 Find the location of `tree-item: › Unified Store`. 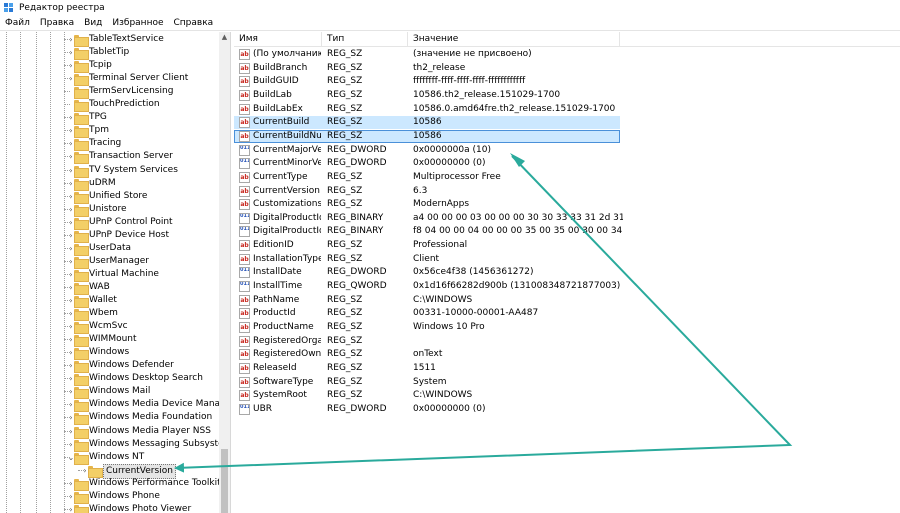

tree-item: › Unified Store is located at coordinates (109, 197).